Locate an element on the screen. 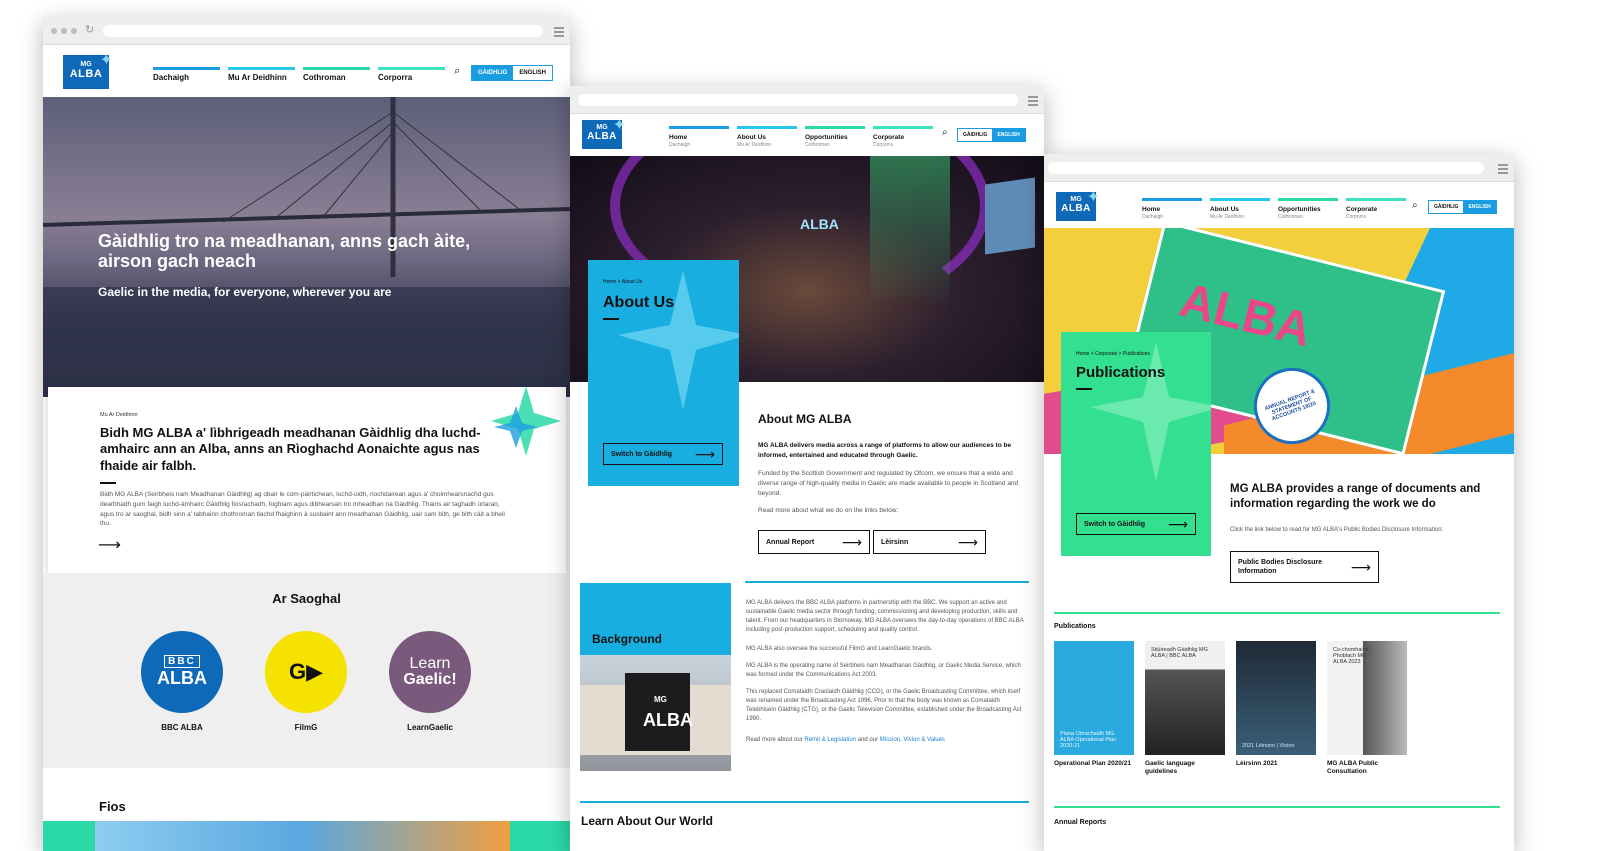  building-sign-mg: MG is located at coordinates (660, 699).